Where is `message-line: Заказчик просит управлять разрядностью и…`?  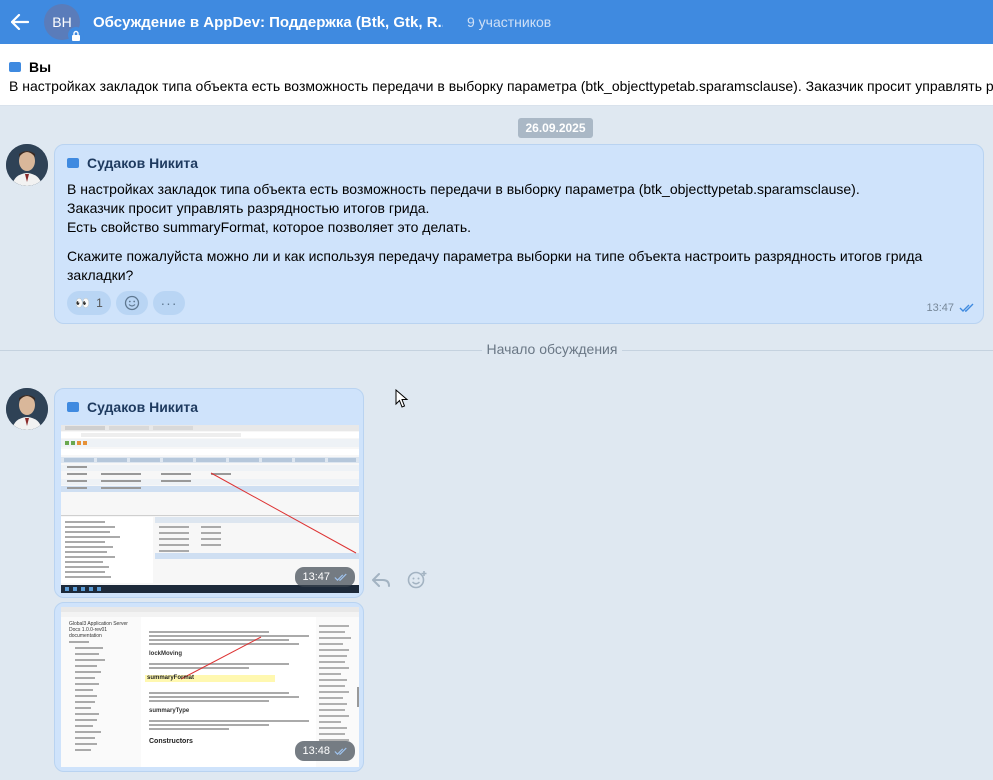
message-line: Заказчик просит управлять разрядностью и… is located at coordinates (248, 208).